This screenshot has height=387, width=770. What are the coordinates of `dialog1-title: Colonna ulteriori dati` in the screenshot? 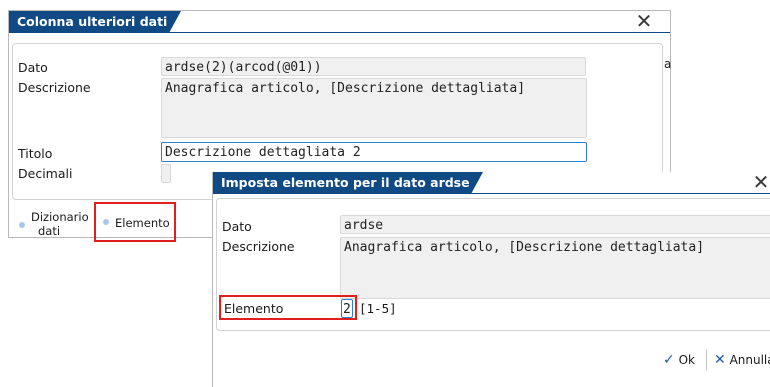 It's located at (95, 22).